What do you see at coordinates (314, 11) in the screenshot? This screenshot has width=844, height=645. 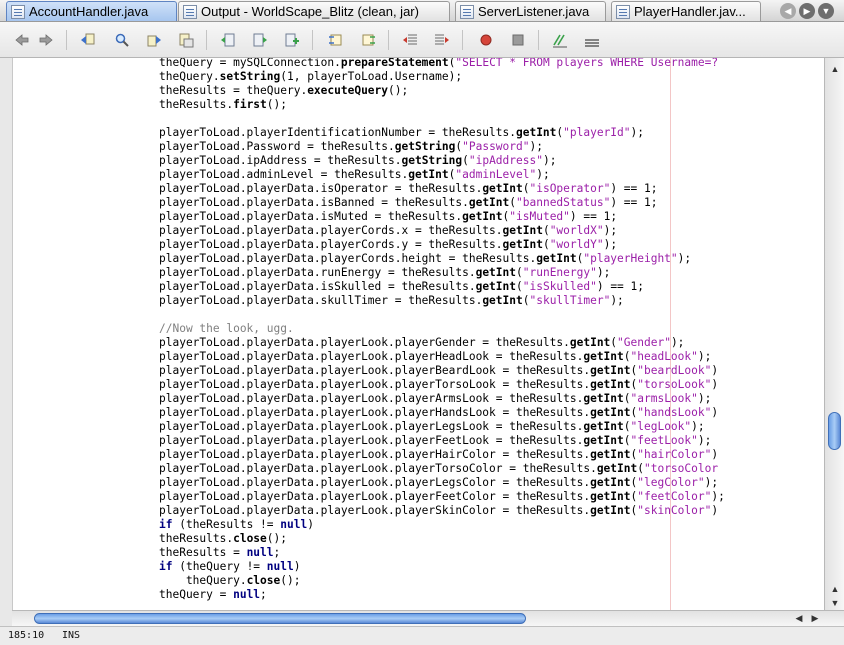 I see `tab-output: Output - WorldScape_Blitz (clean, jar)` at bounding box center [314, 11].